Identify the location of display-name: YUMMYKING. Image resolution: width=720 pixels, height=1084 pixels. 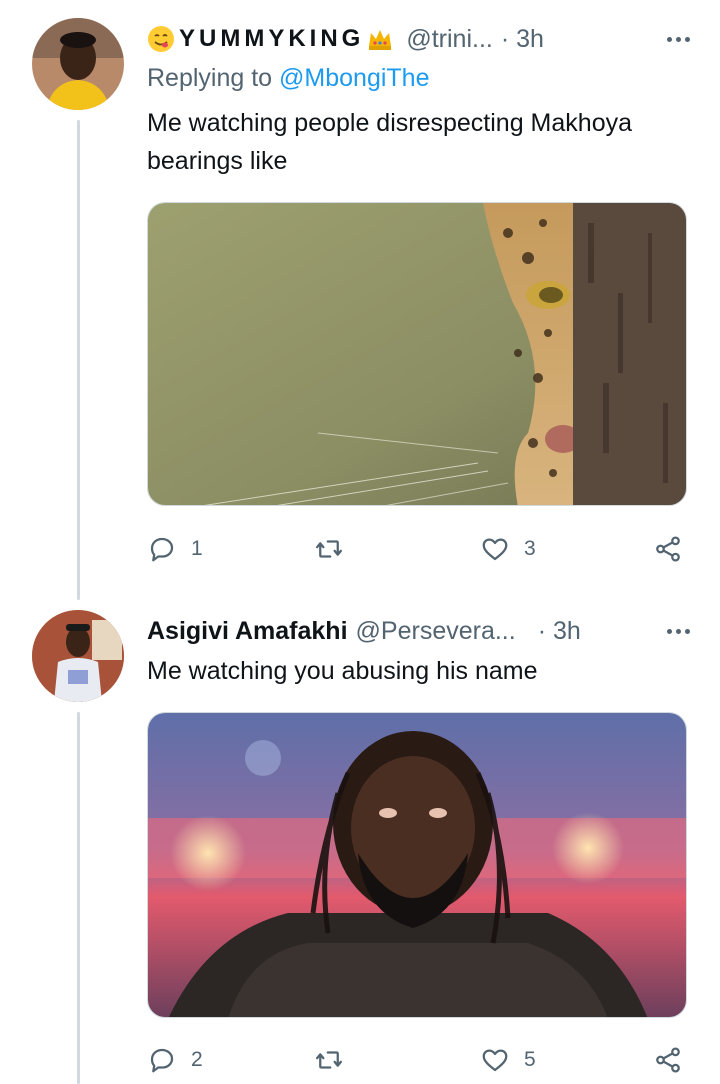
(271, 39).